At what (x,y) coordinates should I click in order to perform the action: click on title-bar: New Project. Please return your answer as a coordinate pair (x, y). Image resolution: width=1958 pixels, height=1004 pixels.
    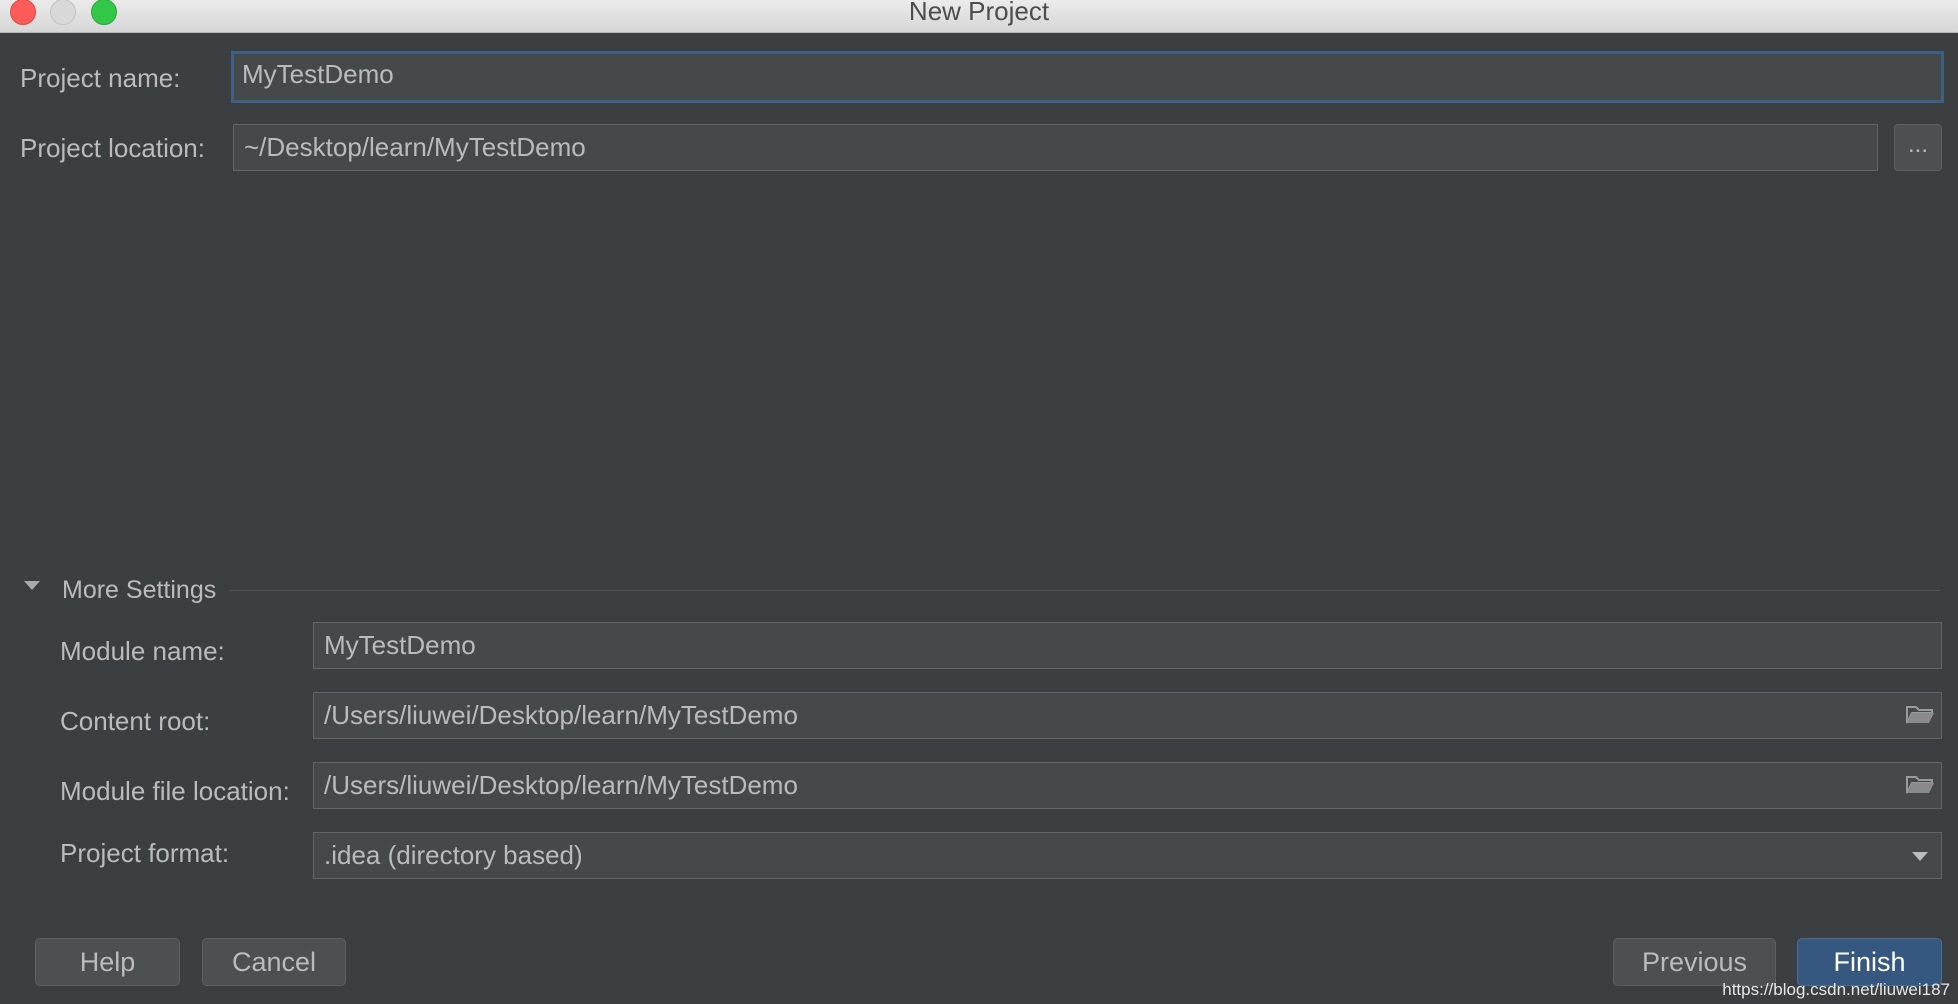
    Looking at the image, I should click on (979, 16).